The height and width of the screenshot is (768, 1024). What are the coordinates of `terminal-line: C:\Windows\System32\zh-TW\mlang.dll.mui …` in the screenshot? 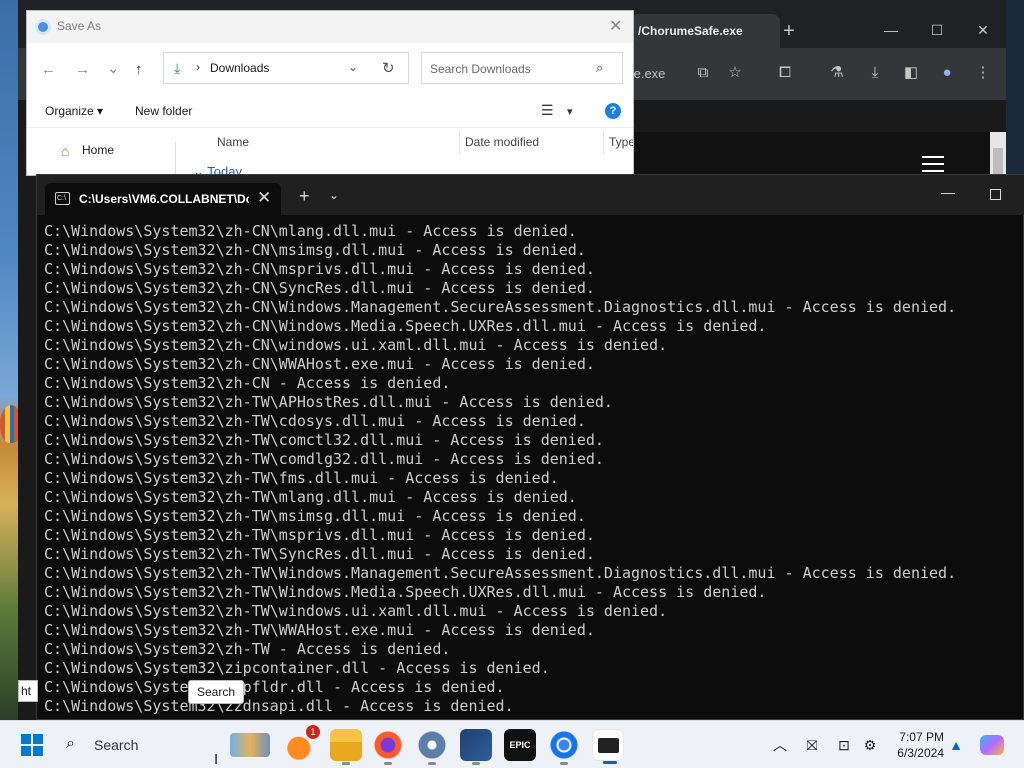 It's located at (310, 497).